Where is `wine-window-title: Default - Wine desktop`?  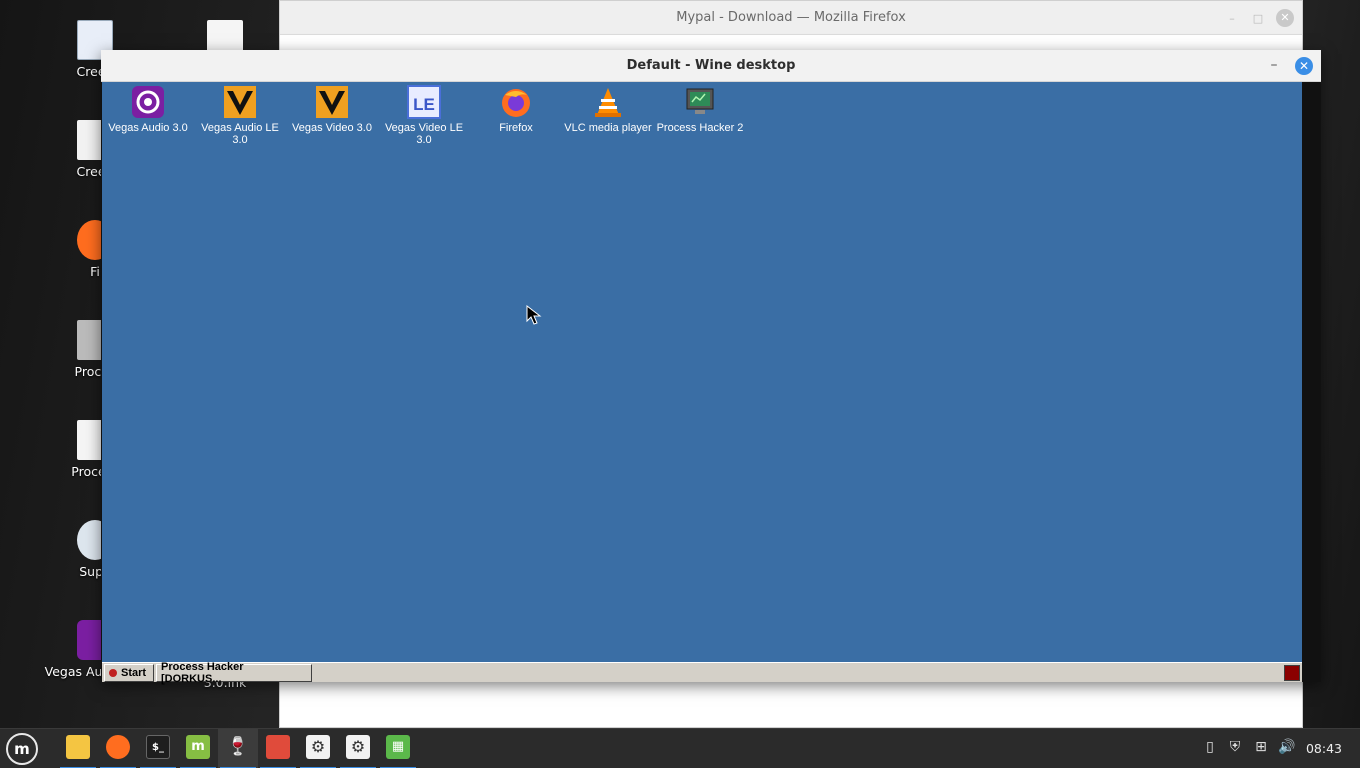
wine-window-title: Default - Wine desktop is located at coordinates (711, 65).